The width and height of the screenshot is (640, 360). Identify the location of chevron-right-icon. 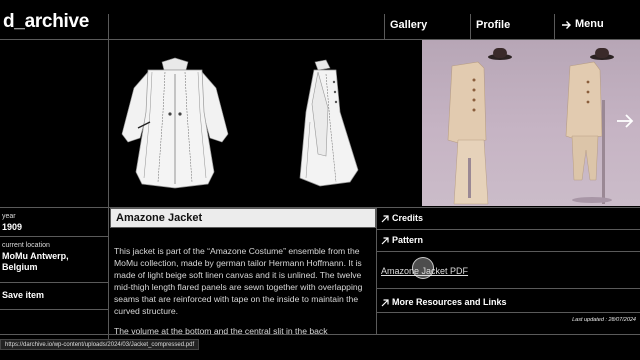
(625, 121).